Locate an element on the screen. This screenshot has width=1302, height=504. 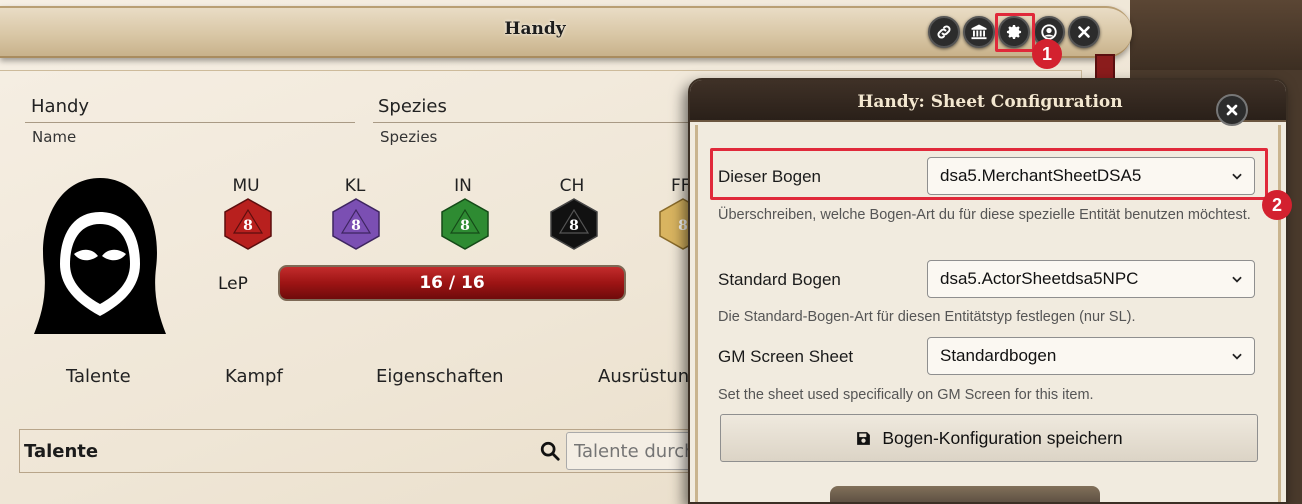
attribute-label-in: IN is located at coordinates (463, 186).